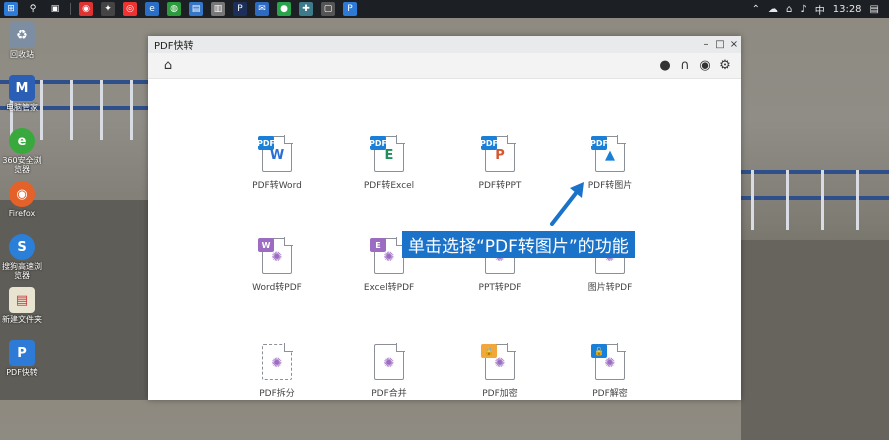 The width and height of the screenshot is (889, 440). What do you see at coordinates (610, 288) in the screenshot?
I see `tile-label: 图片转PDF` at bounding box center [610, 288].